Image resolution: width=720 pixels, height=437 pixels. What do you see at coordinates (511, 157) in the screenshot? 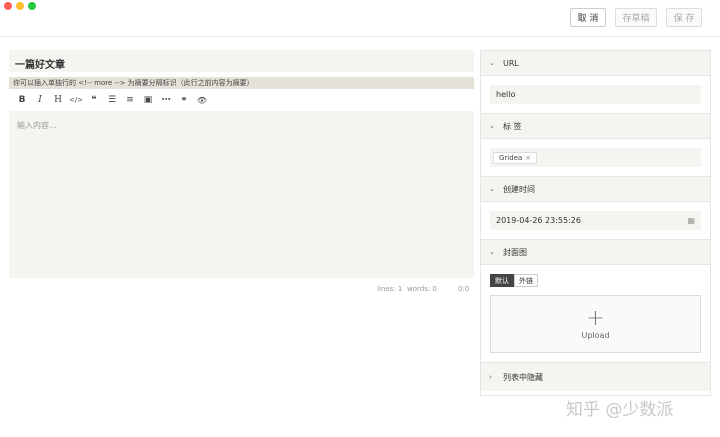
I see `tag-label: Gridea` at bounding box center [511, 157].